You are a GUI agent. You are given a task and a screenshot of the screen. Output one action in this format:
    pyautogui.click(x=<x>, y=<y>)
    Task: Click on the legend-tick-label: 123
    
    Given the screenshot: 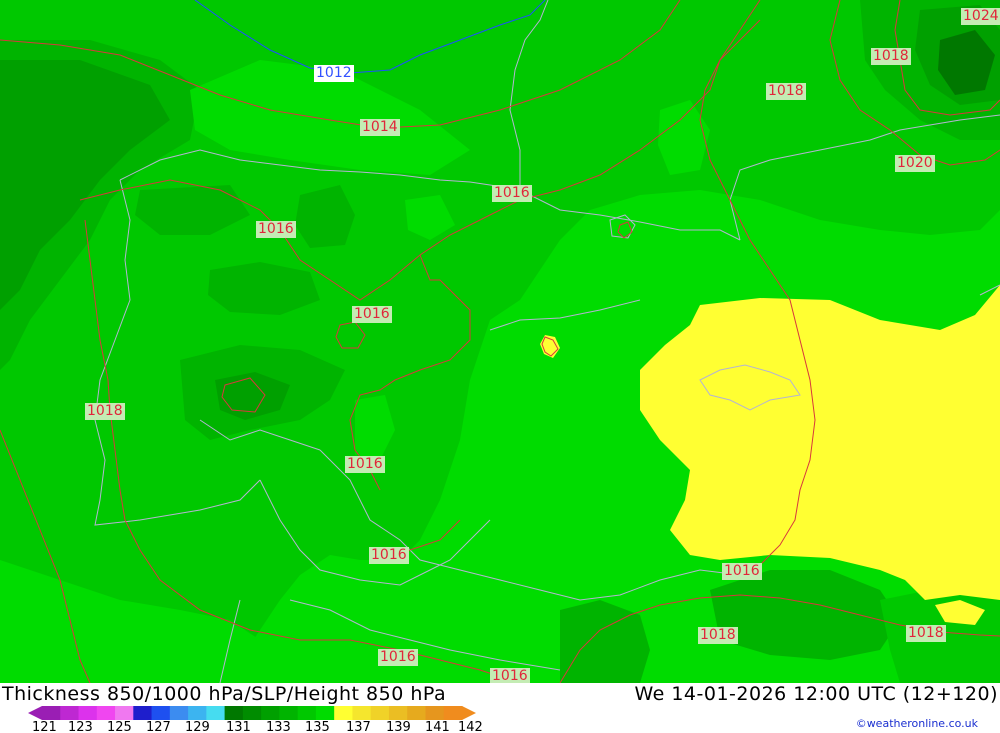 What is the action you would take?
    pyautogui.click(x=80, y=726)
    